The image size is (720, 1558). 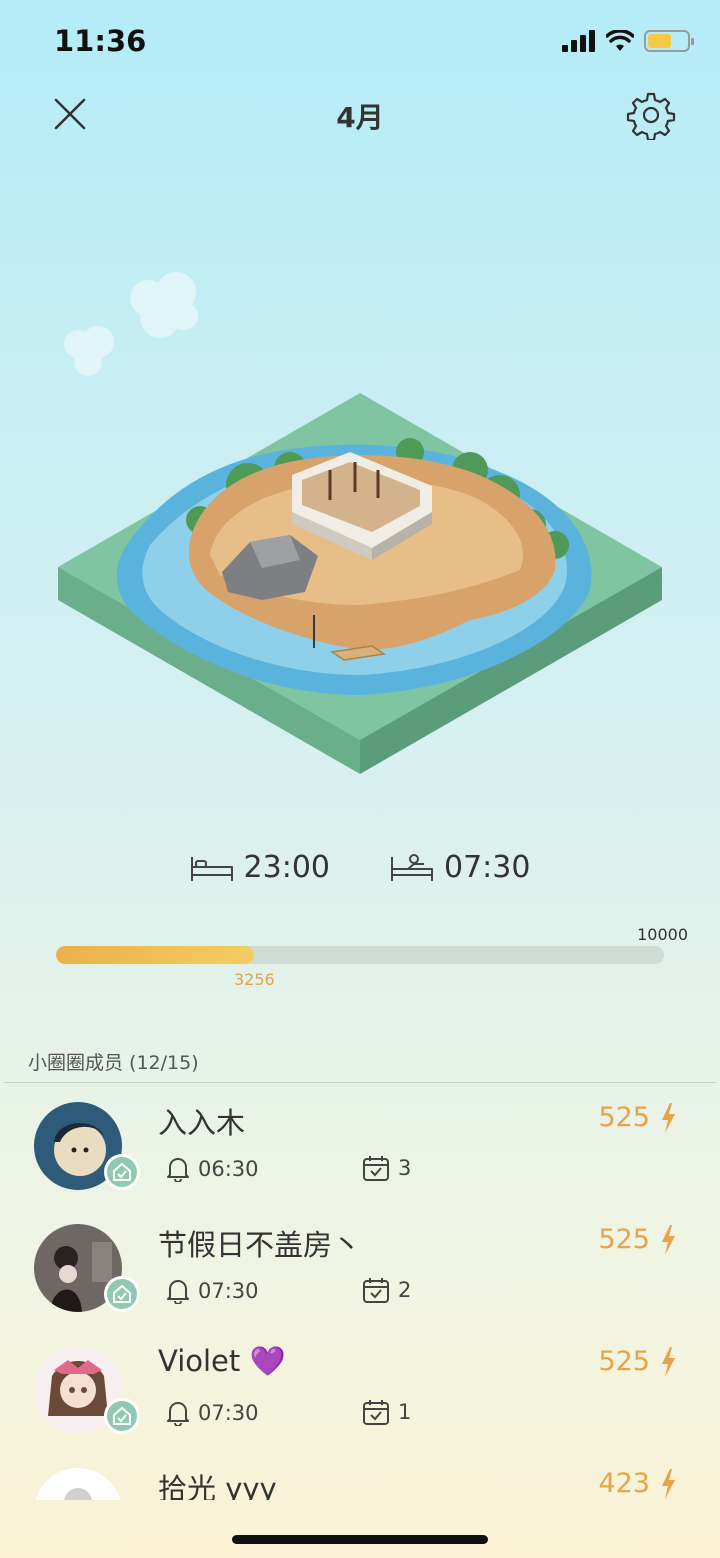 I want to click on progress-current: 3256, so click(x=254, y=979).